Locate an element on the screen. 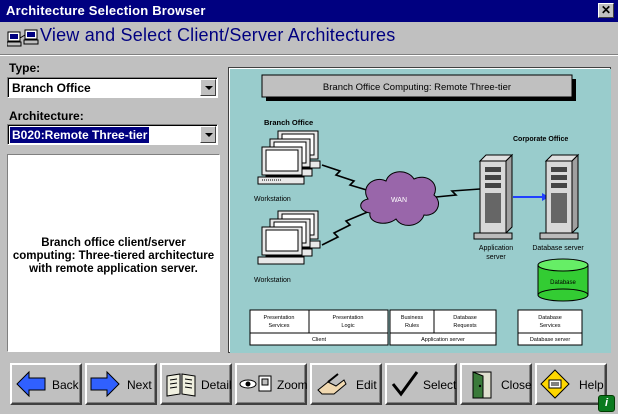 The height and width of the screenshot is (414, 618). detail-button: Detail is located at coordinates (196, 384).